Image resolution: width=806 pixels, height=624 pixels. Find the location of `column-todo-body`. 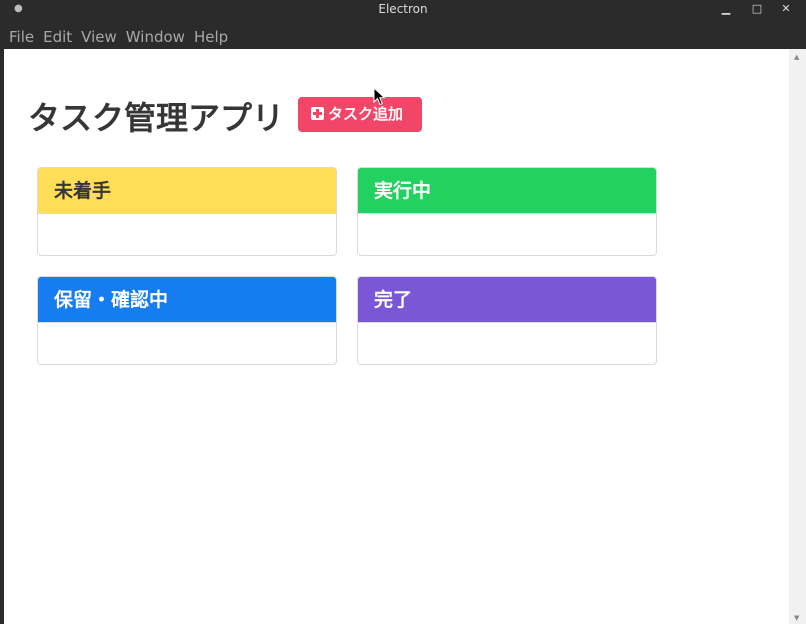

column-todo-body is located at coordinates (187, 234).